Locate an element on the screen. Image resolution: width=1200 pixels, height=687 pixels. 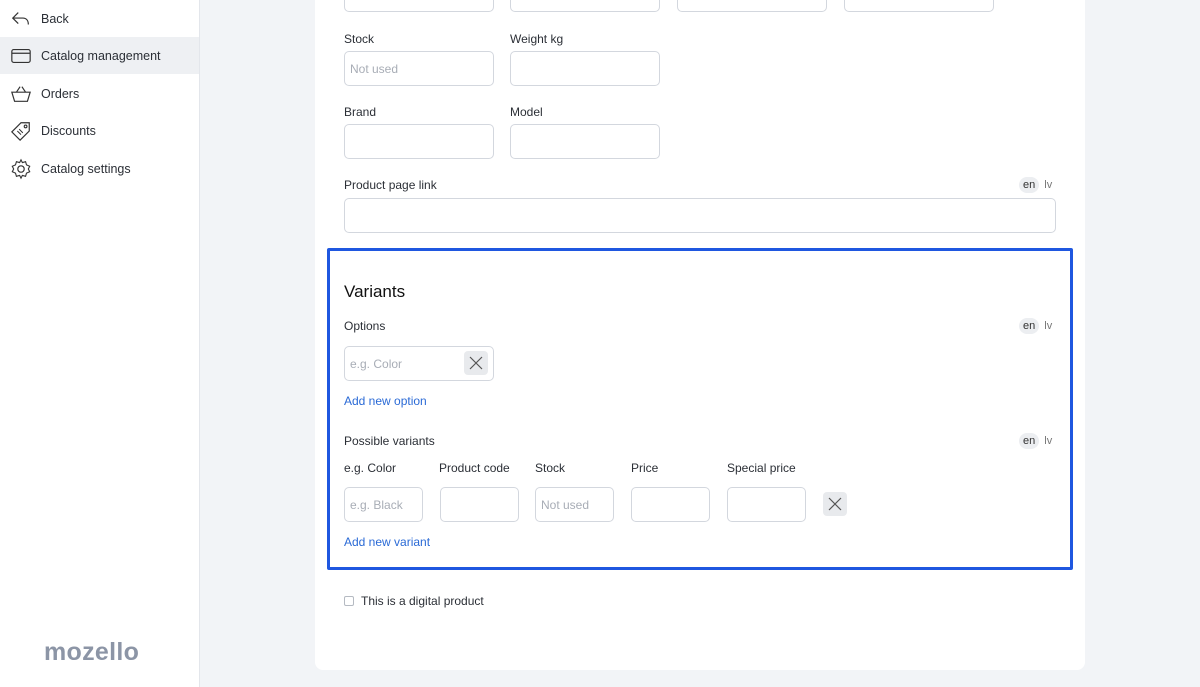
brand-label: Brand is located at coordinates (360, 112).